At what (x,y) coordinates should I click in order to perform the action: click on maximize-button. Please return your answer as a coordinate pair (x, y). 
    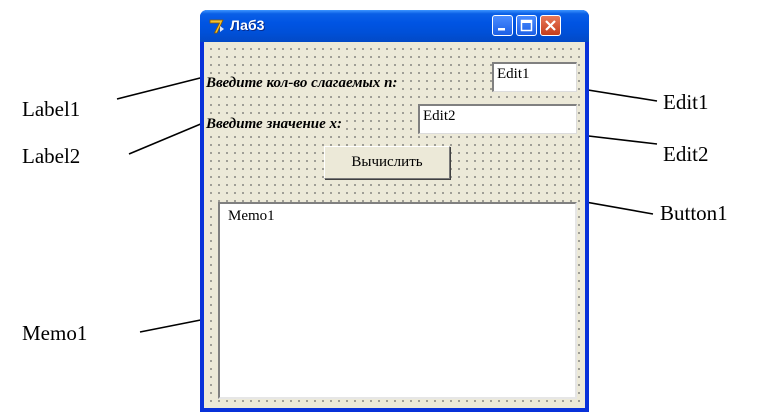
    Looking at the image, I should click on (526, 25).